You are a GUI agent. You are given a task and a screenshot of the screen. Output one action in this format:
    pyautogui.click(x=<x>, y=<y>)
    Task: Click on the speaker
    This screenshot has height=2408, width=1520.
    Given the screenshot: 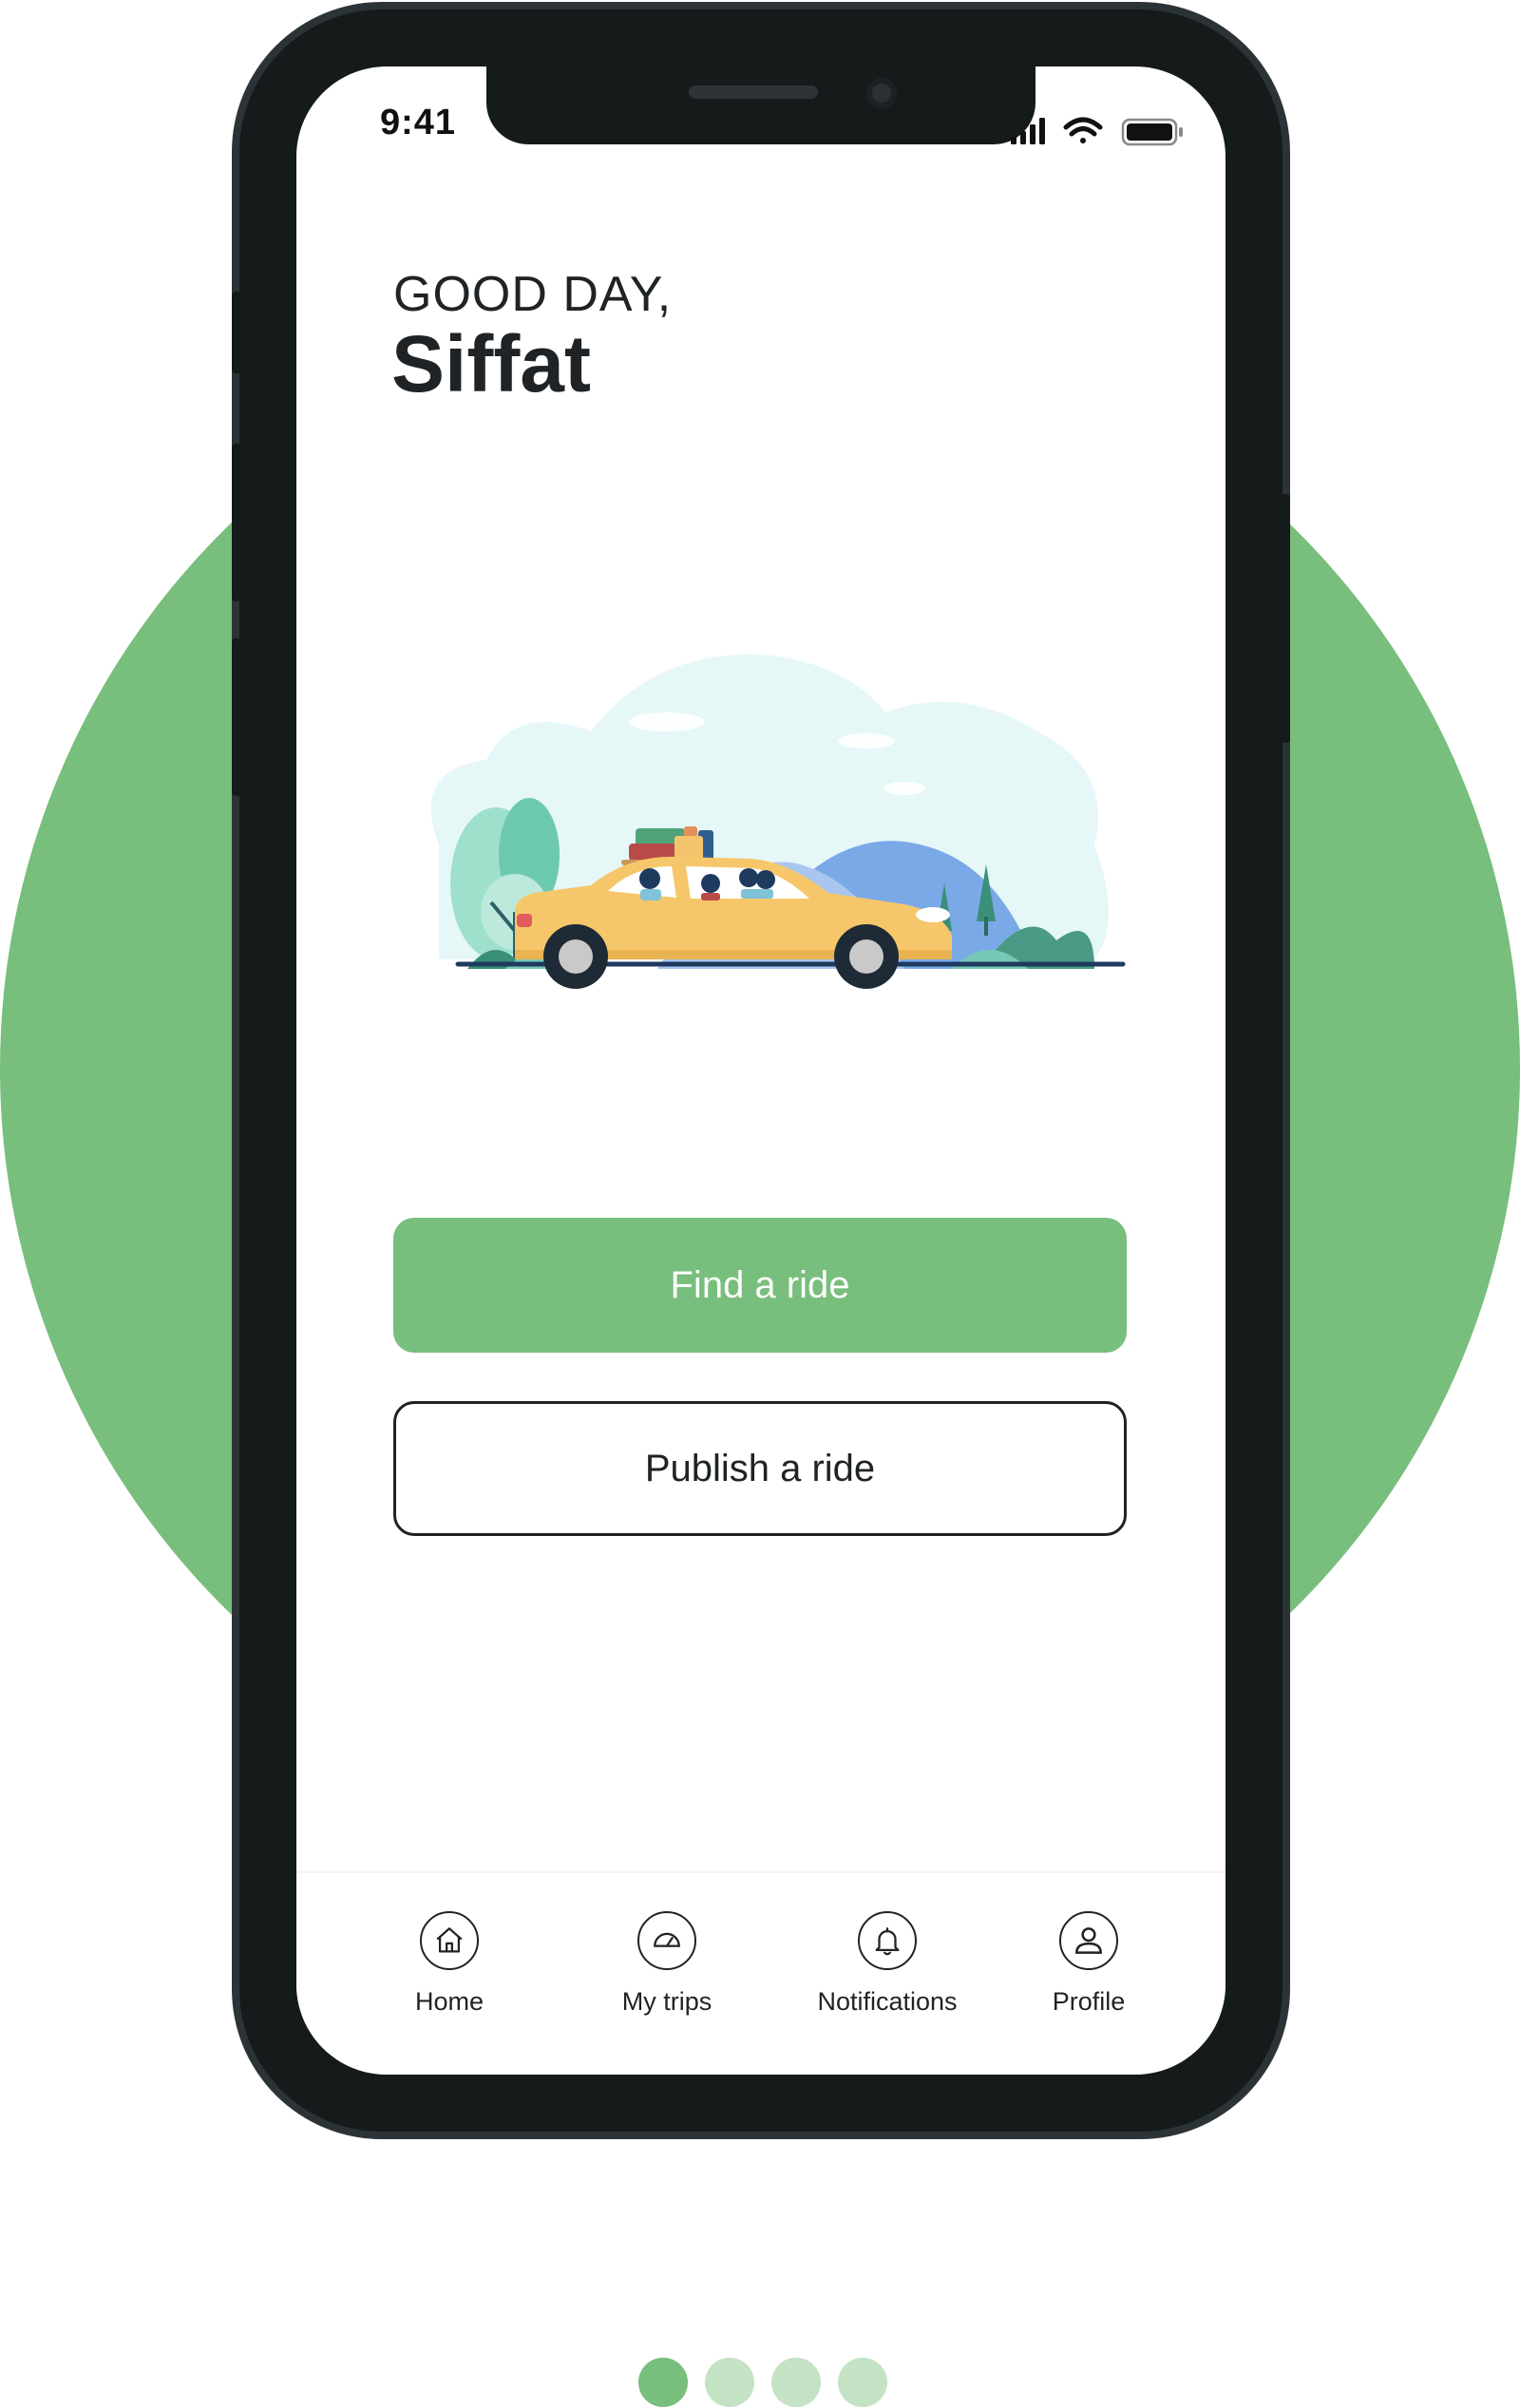 What is the action you would take?
    pyautogui.click(x=753, y=92)
    